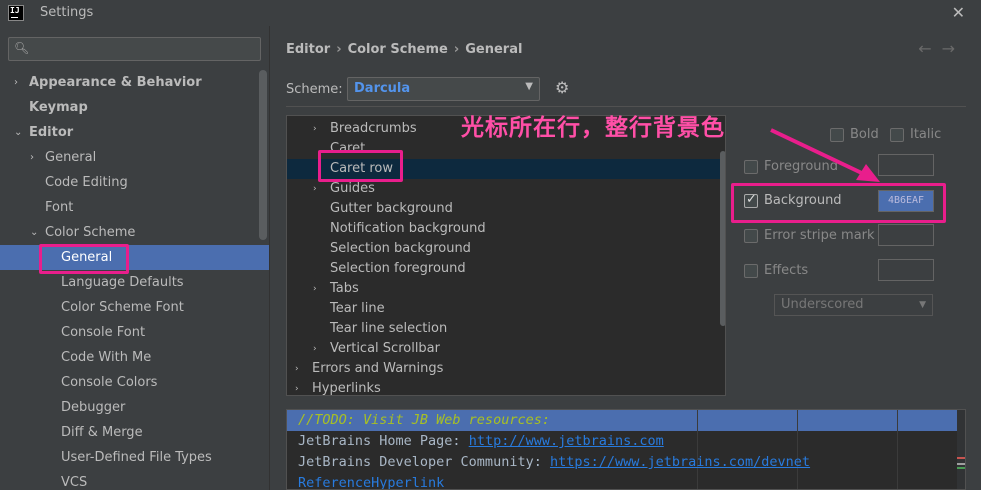  What do you see at coordinates (776, 270) in the screenshot?
I see `effects-option: Effects` at bounding box center [776, 270].